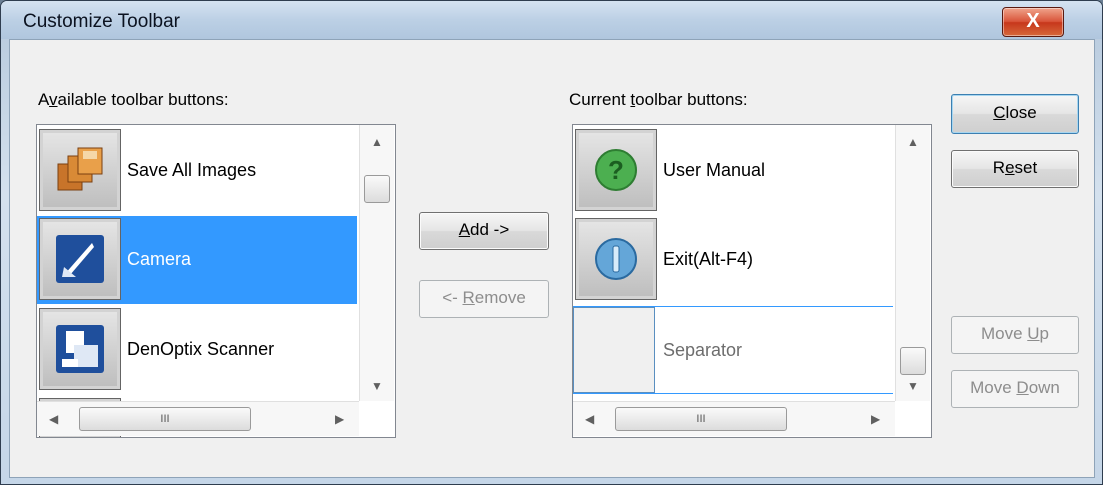 The width and height of the screenshot is (1103, 485). I want to click on available-buttons-label: Available toolbar buttons:, so click(133, 99).